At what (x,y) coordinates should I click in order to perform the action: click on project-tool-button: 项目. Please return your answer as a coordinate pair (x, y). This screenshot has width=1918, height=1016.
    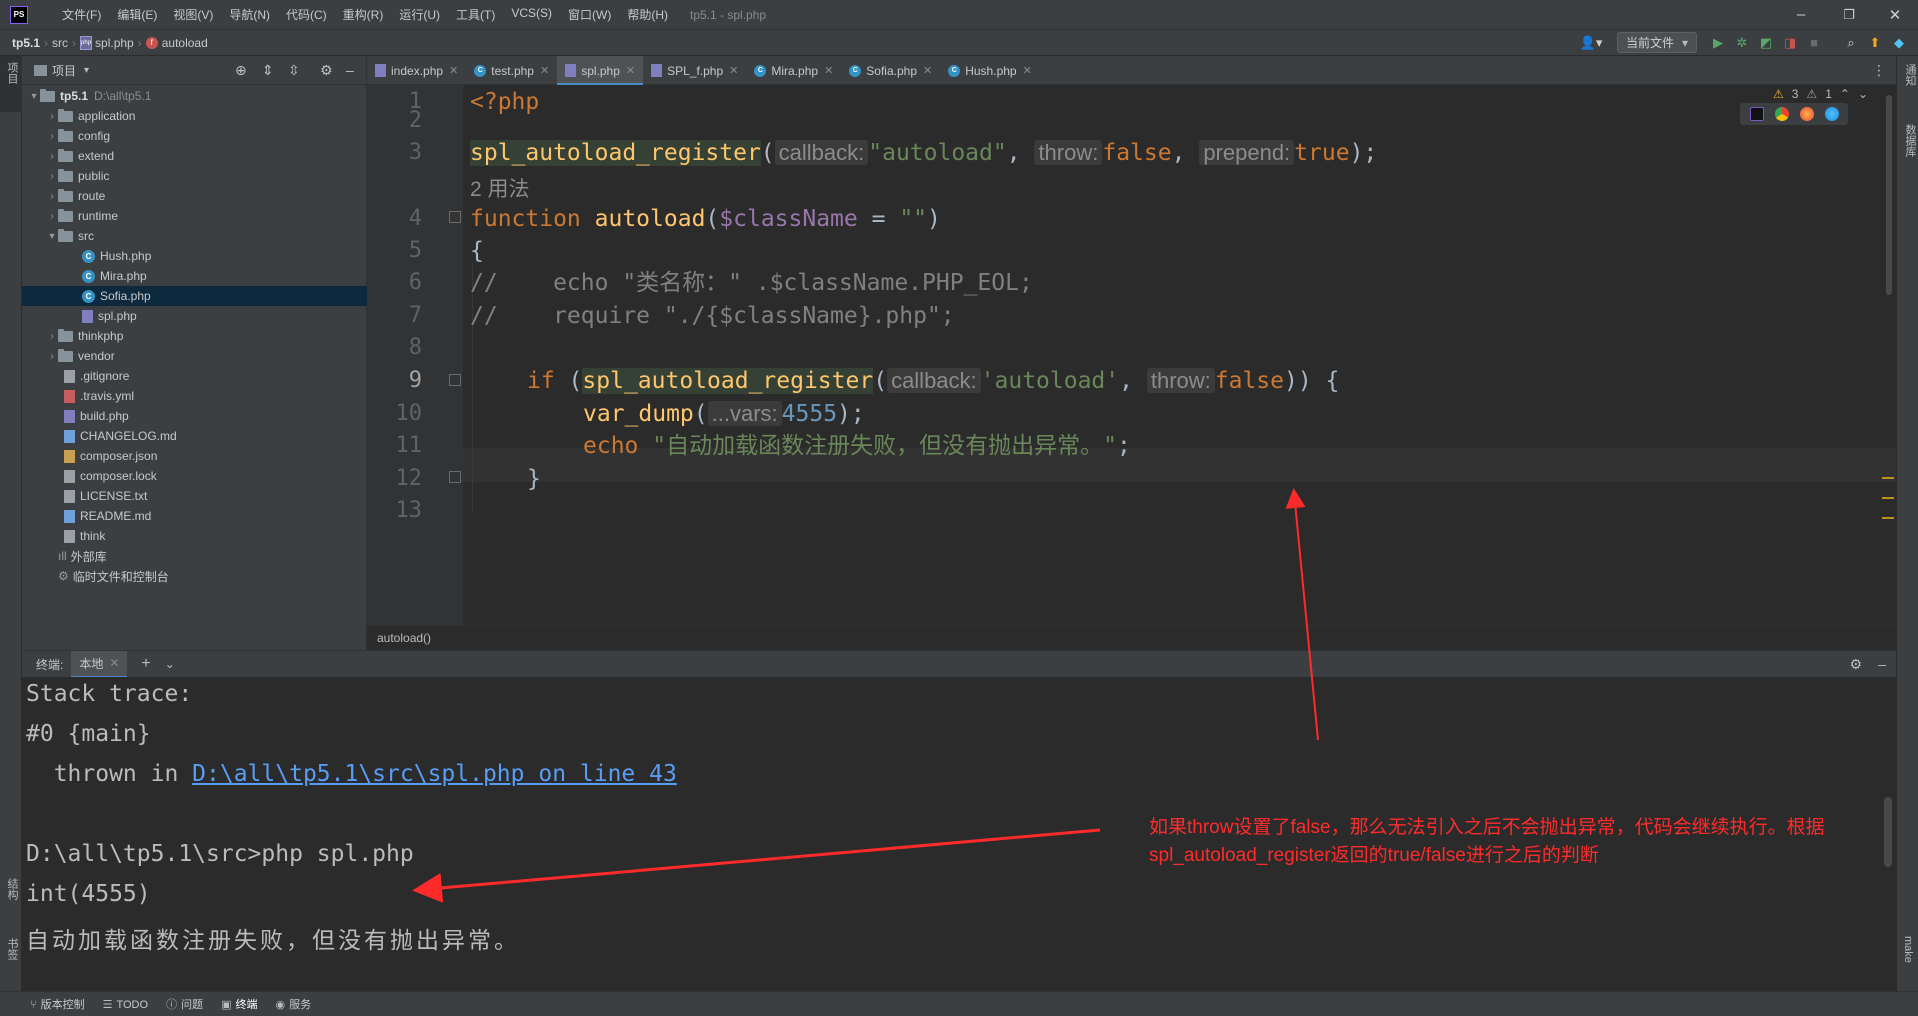
    Looking at the image, I should click on (11, 84).